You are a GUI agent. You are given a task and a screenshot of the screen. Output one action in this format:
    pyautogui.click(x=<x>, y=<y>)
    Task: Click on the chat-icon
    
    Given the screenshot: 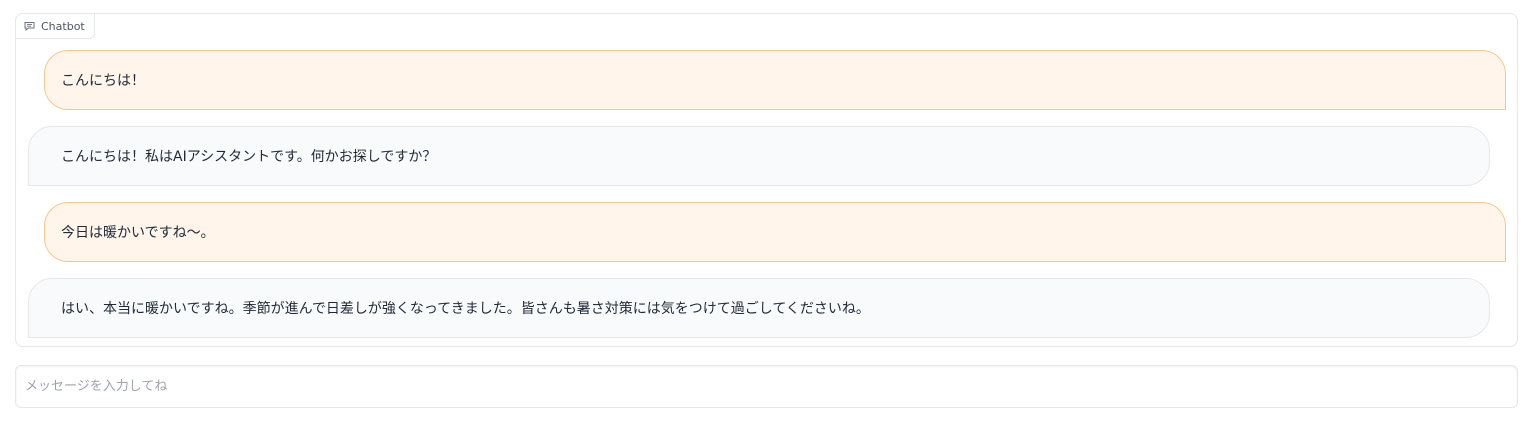 What is the action you would take?
    pyautogui.click(x=29, y=26)
    